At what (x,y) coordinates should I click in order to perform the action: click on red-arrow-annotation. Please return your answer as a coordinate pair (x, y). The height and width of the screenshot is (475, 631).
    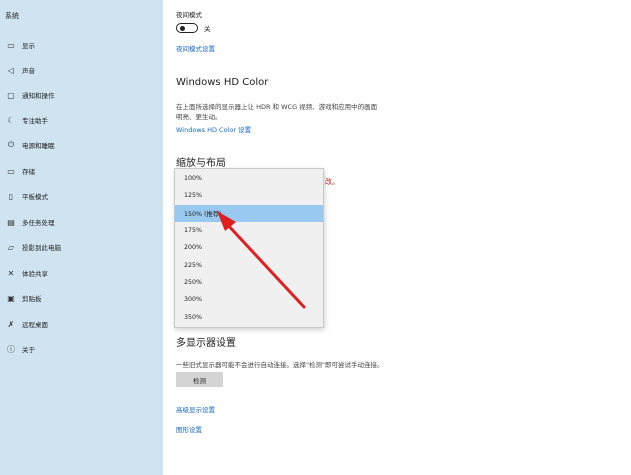
    Looking at the image, I should click on (261, 260).